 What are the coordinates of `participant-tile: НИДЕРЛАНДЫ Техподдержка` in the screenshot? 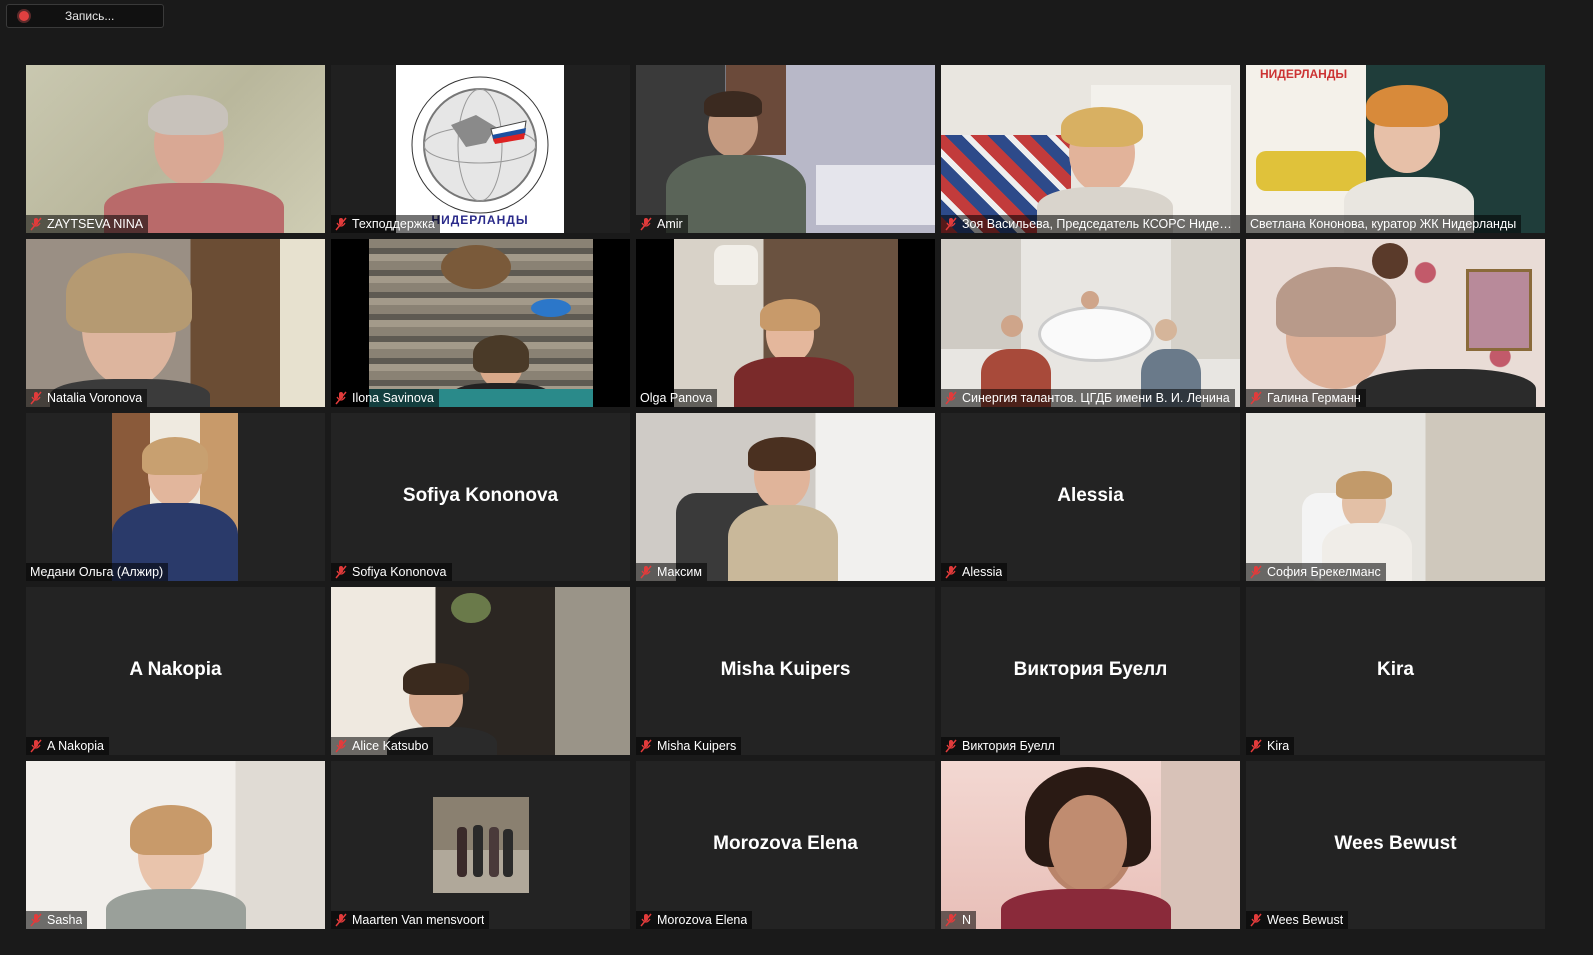 It's located at (480, 149).